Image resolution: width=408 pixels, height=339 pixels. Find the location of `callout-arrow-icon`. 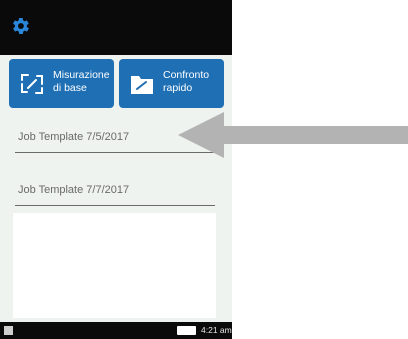

callout-arrow-icon is located at coordinates (293, 135).